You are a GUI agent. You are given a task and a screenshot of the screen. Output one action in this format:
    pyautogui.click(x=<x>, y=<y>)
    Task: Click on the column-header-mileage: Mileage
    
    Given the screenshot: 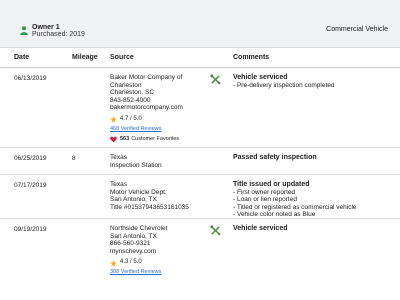 What is the action you would take?
    pyautogui.click(x=85, y=57)
    